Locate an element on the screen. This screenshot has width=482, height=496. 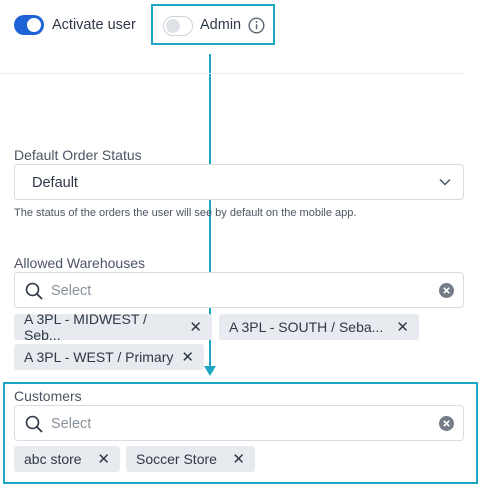
chevron-down-icon is located at coordinates (445, 182).